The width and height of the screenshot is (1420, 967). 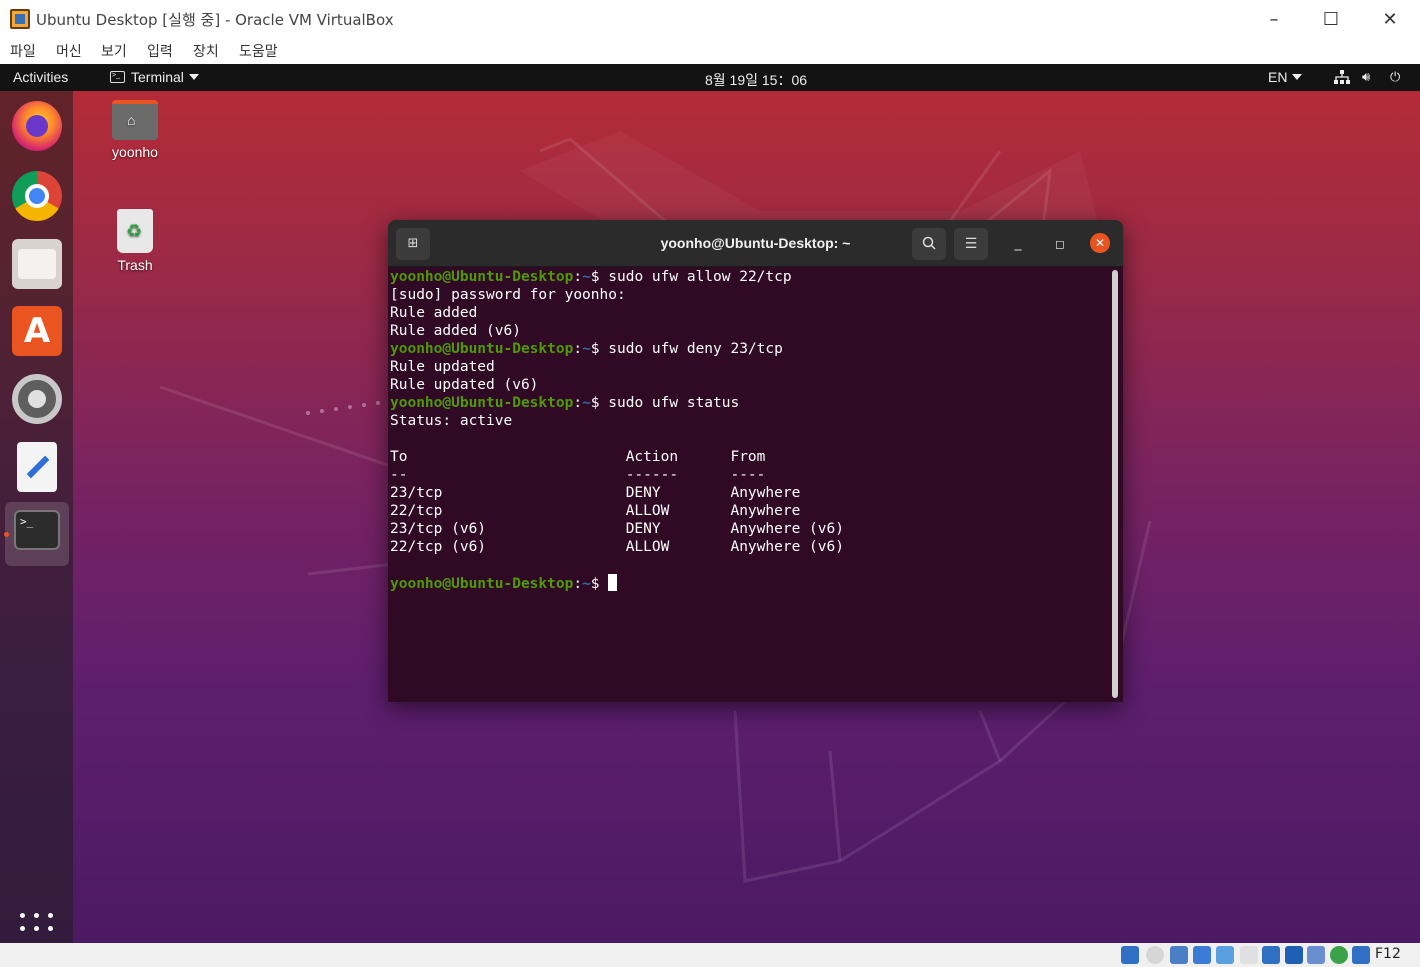 What do you see at coordinates (20, 19) in the screenshot?
I see `virtualbox-app-icon` at bounding box center [20, 19].